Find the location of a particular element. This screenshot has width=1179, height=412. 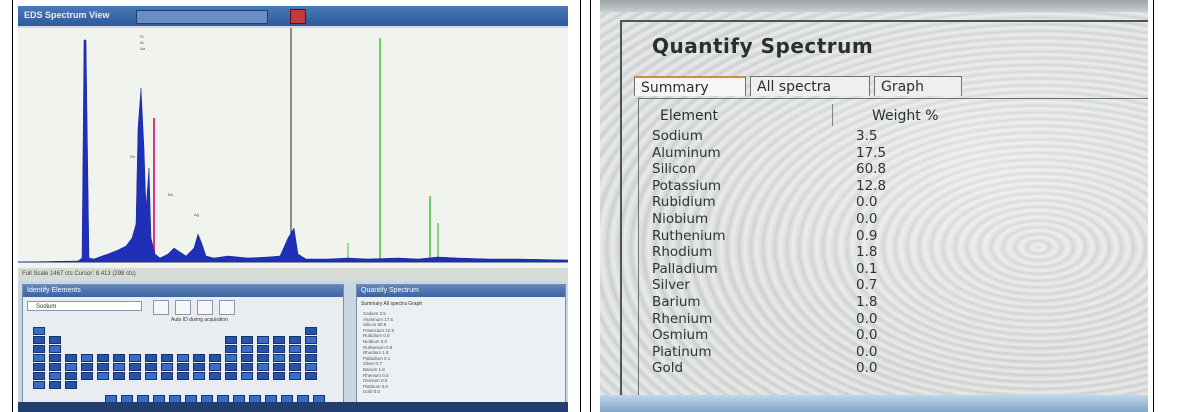

row-weight-value: 0.0 is located at coordinates (867, 219).